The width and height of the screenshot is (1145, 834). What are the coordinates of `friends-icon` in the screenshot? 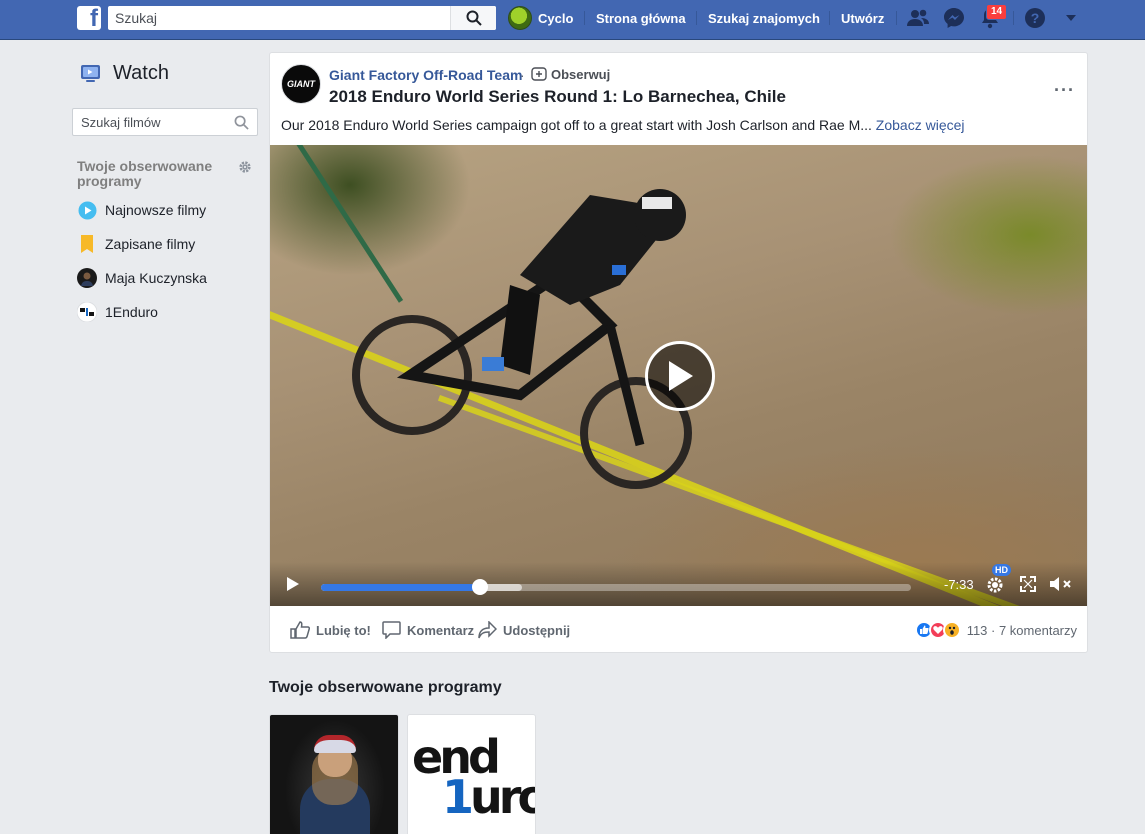 It's located at (918, 17).